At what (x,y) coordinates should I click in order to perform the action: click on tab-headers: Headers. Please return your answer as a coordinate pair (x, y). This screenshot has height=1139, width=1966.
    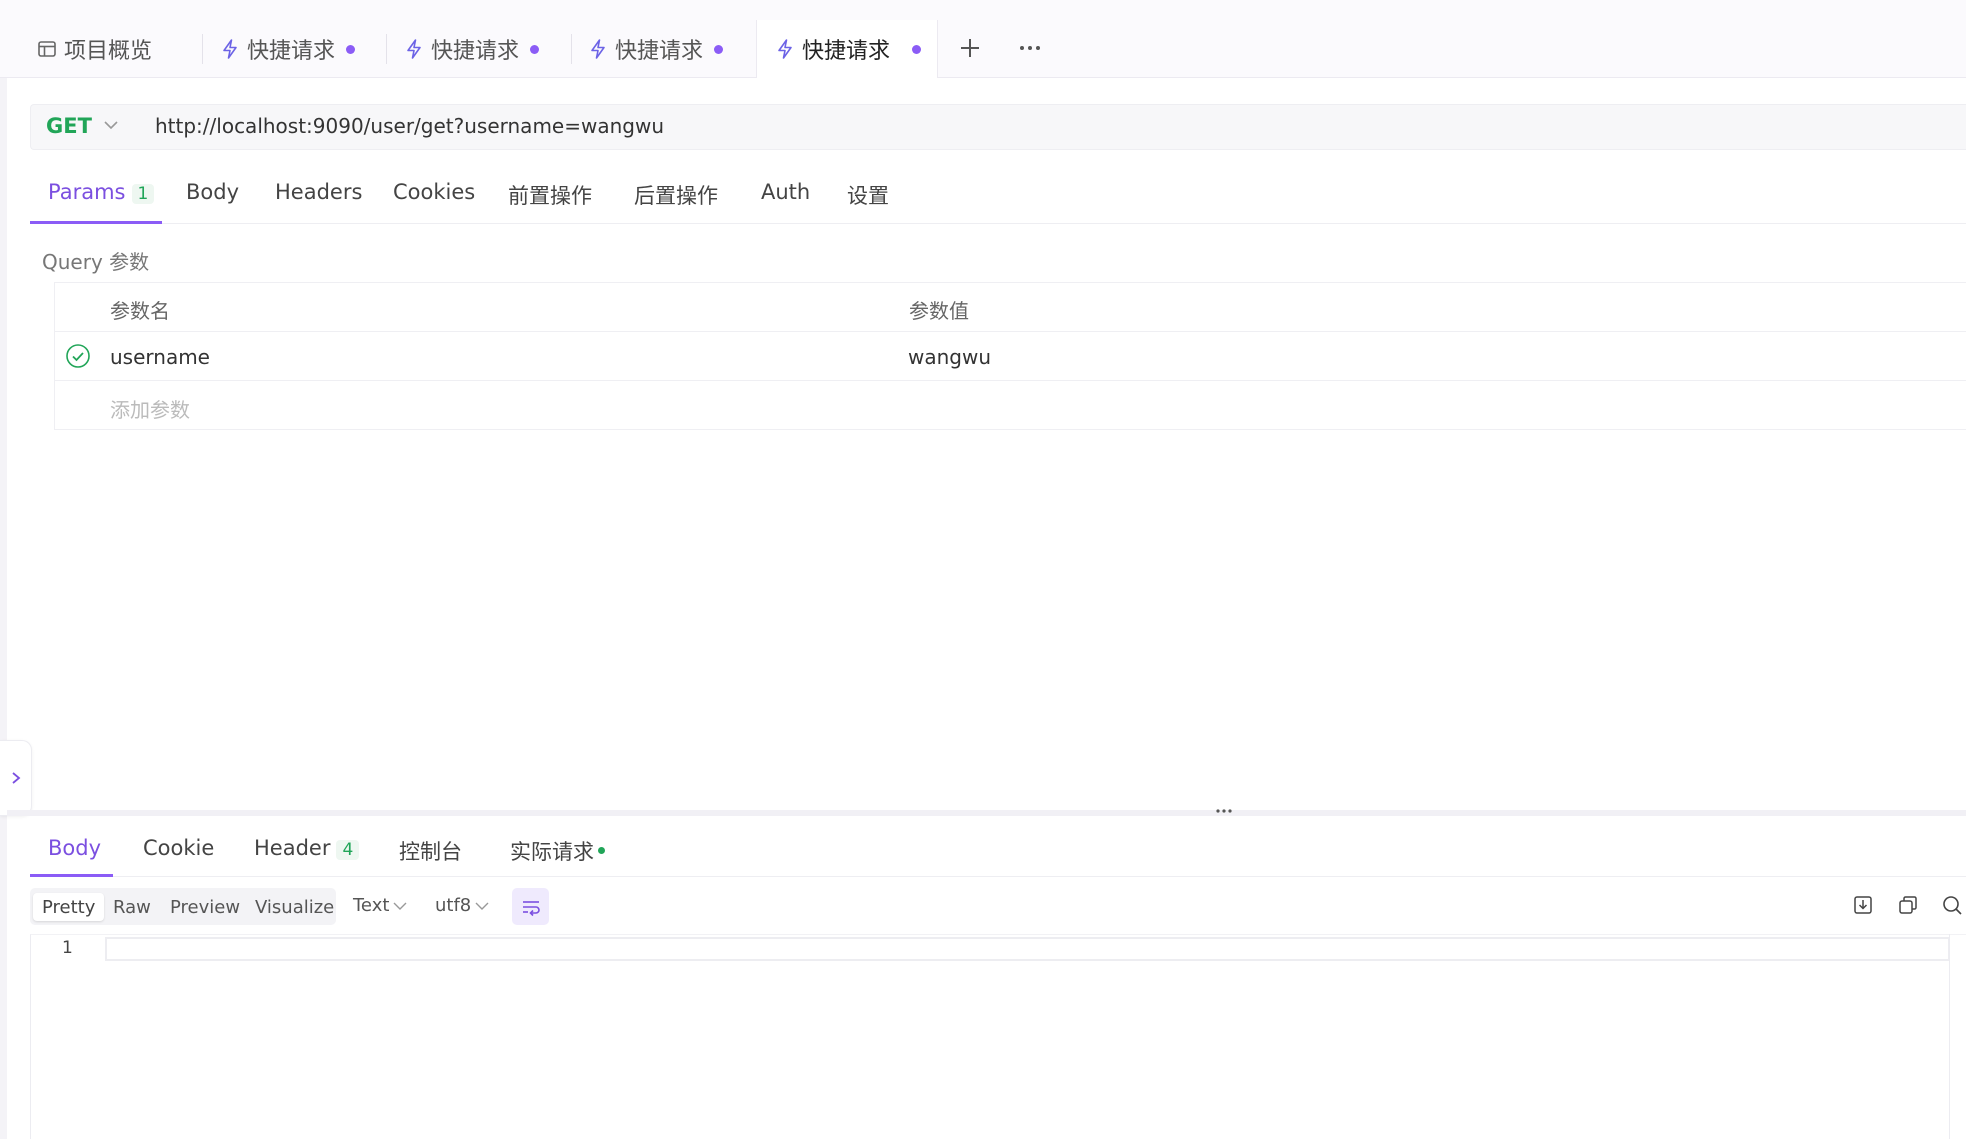
    Looking at the image, I should click on (318, 192).